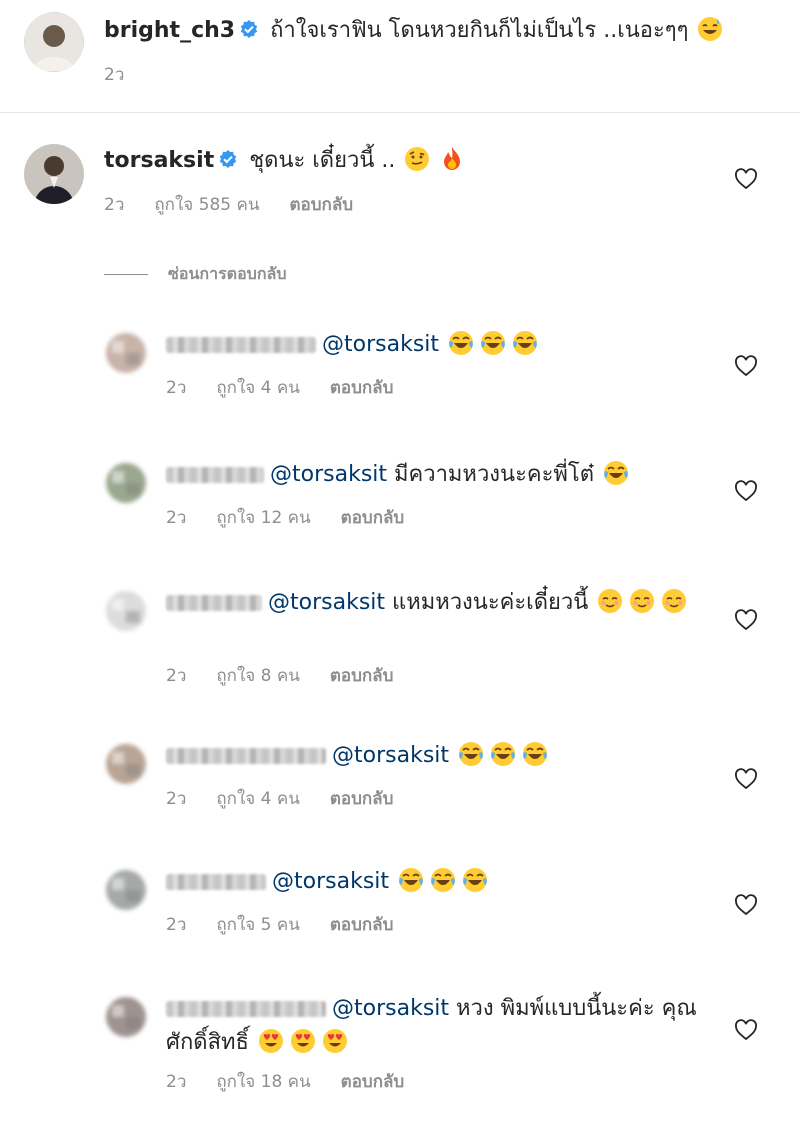 Image resolution: width=800 pixels, height=1124 pixels. What do you see at coordinates (710, 29) in the screenshot?
I see `sweat-smile-emoji-icon` at bounding box center [710, 29].